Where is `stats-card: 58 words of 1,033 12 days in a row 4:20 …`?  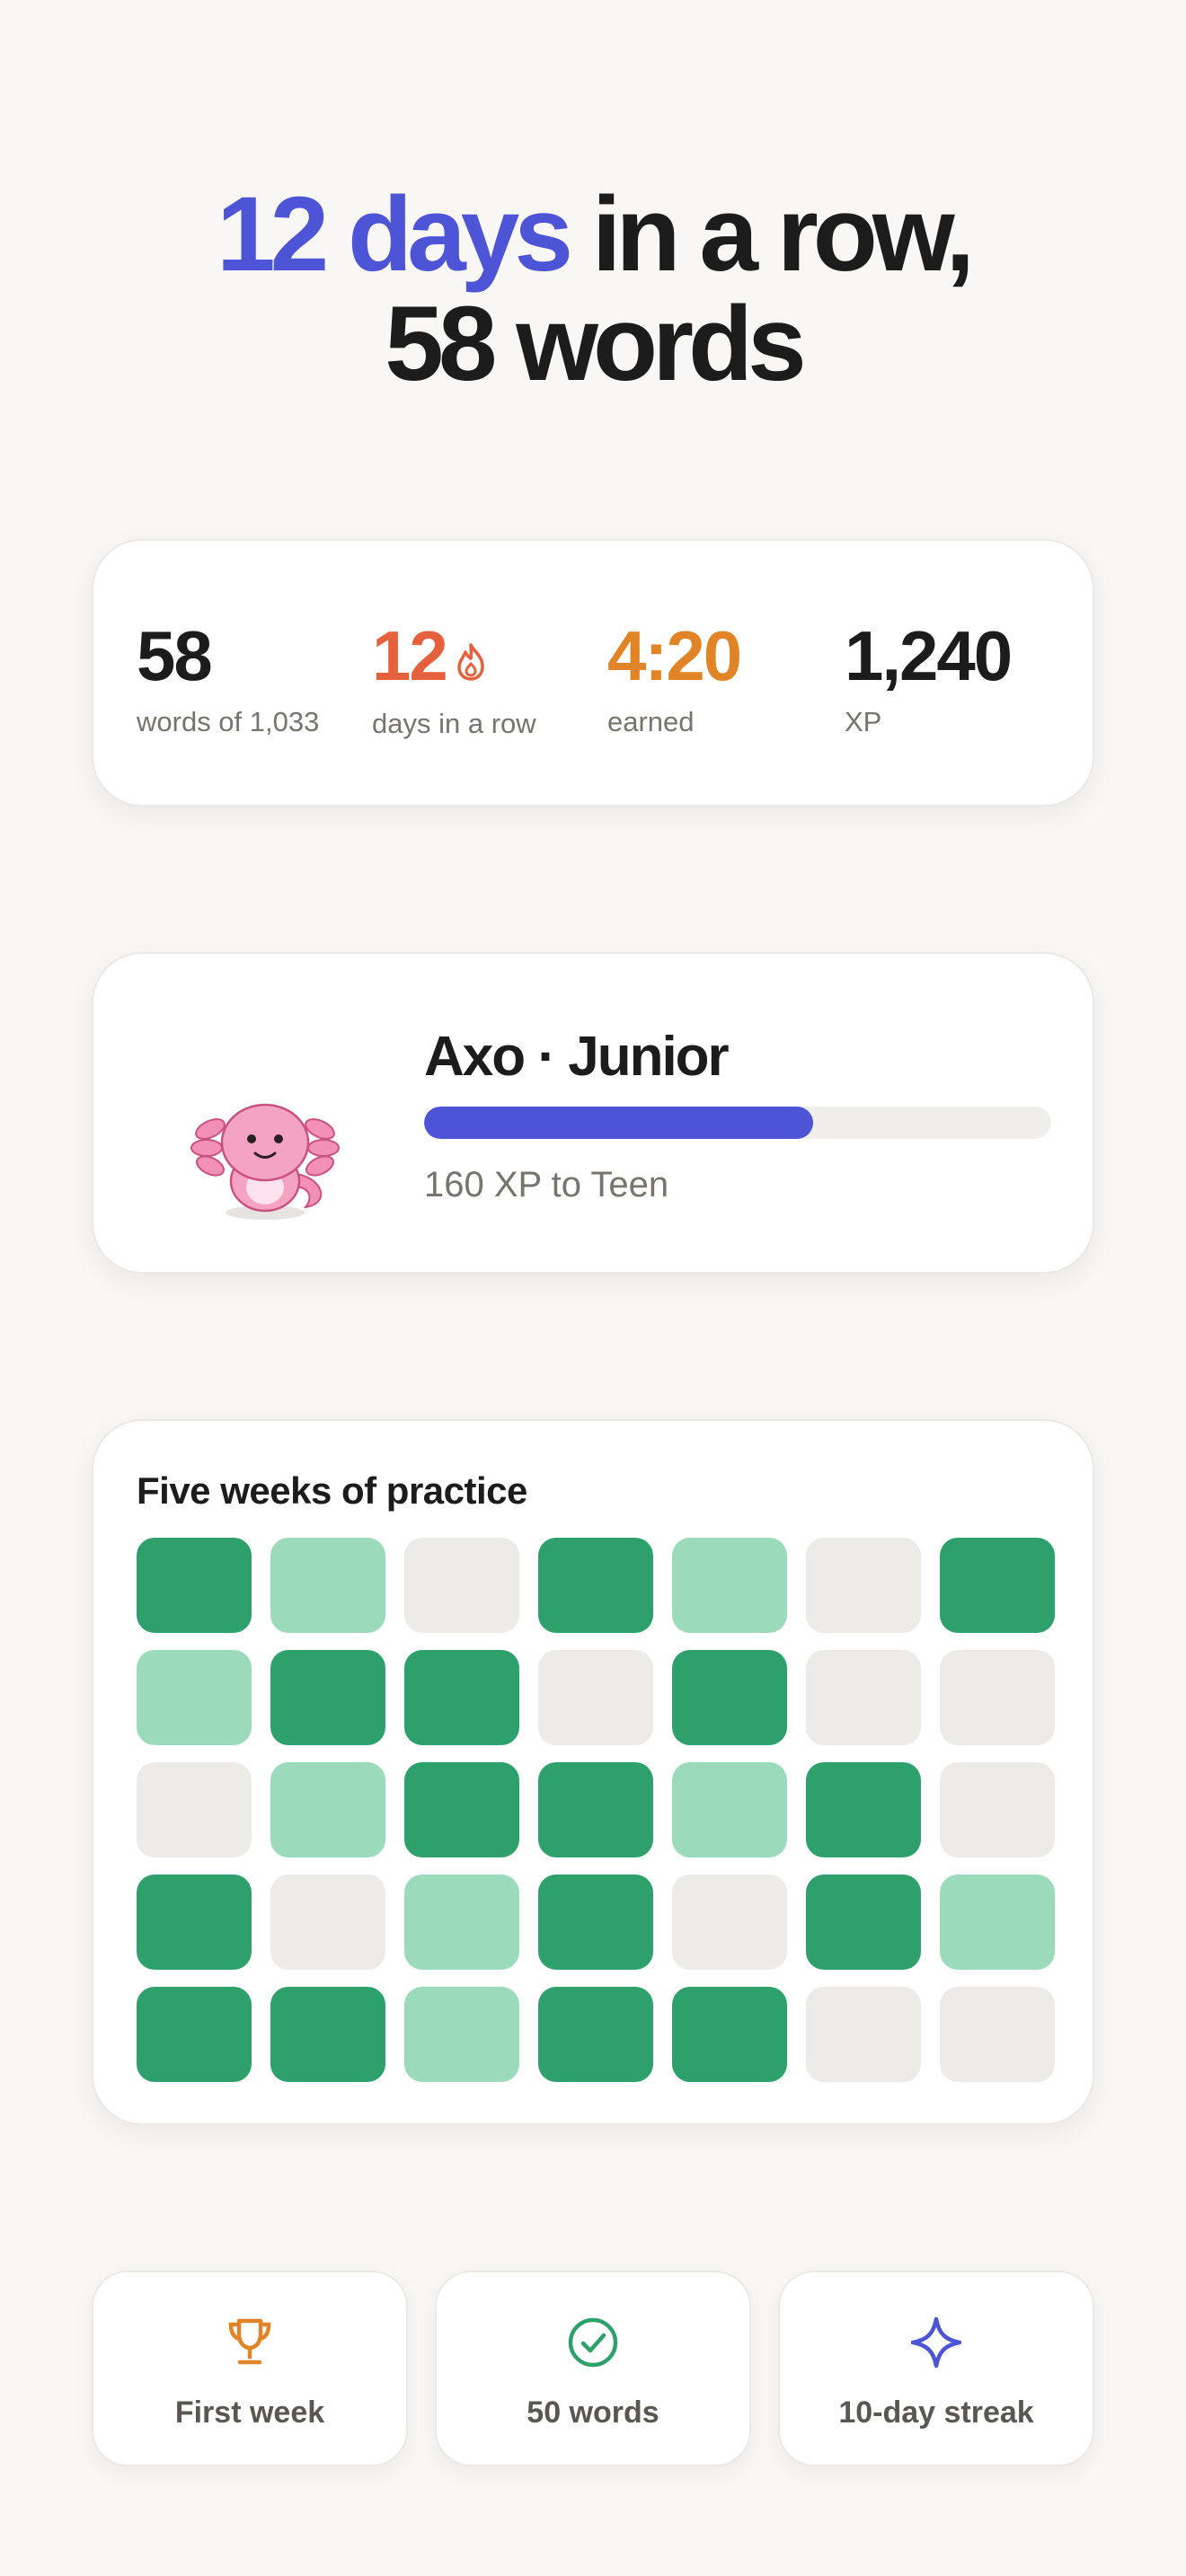
stats-card: 58 words of 1,033 12 days in a row 4:20 … is located at coordinates (593, 673).